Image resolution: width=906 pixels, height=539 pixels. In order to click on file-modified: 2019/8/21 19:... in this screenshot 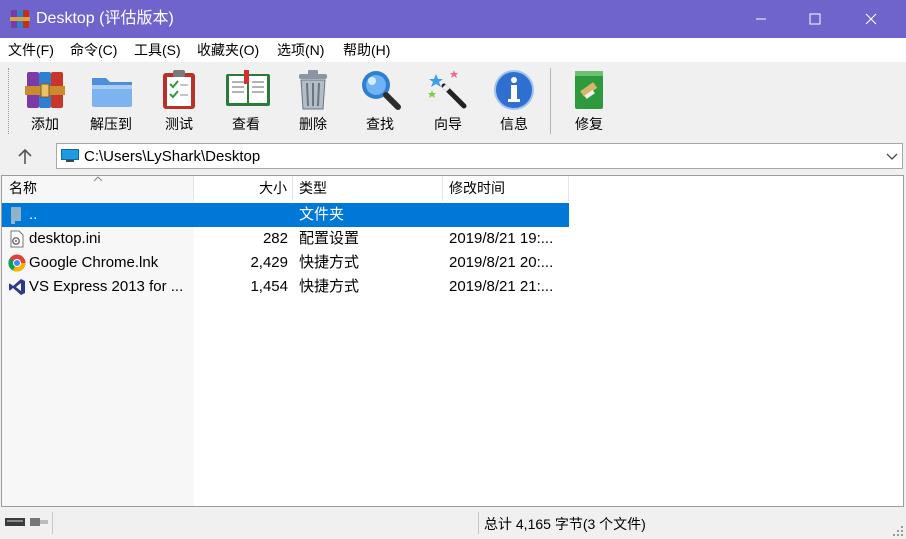, I will do `click(501, 238)`.